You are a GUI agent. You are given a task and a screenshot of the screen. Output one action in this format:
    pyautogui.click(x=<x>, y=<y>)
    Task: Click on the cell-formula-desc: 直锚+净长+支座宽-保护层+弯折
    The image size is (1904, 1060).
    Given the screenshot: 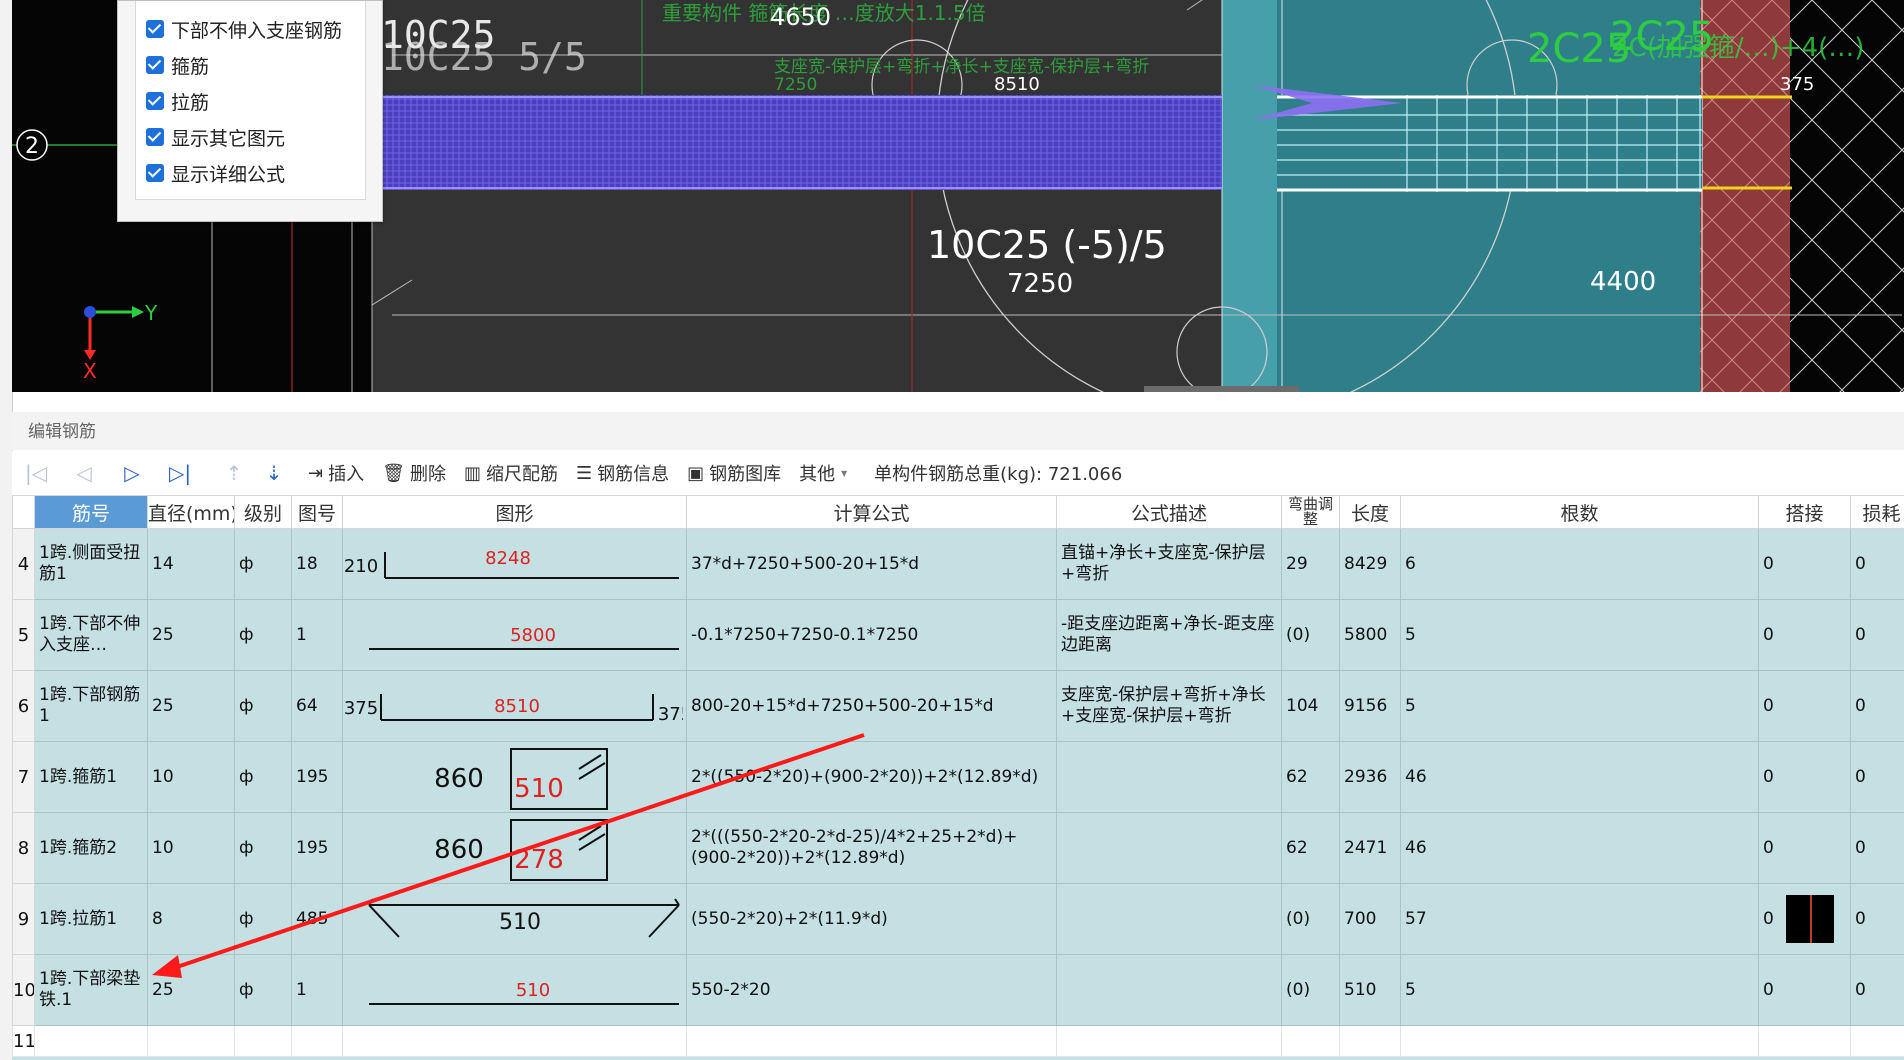 What is the action you would take?
    pyautogui.click(x=1169, y=564)
    